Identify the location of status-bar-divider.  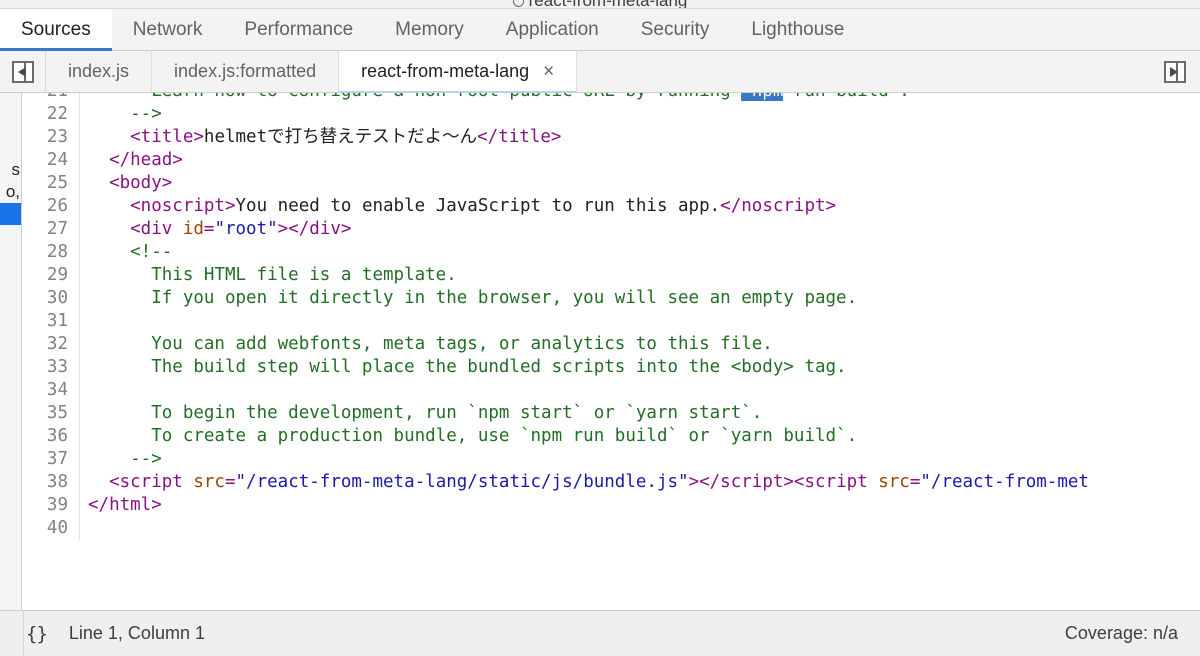
(23, 633).